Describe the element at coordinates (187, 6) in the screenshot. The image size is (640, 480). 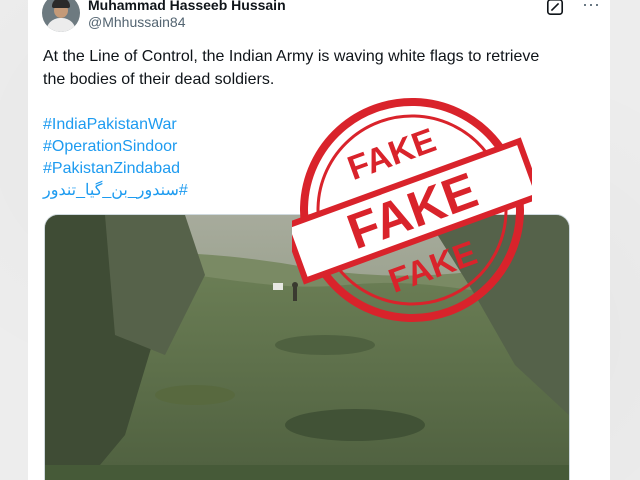
I see `author-name: Muhammad Hasseeb Hussain` at that location.